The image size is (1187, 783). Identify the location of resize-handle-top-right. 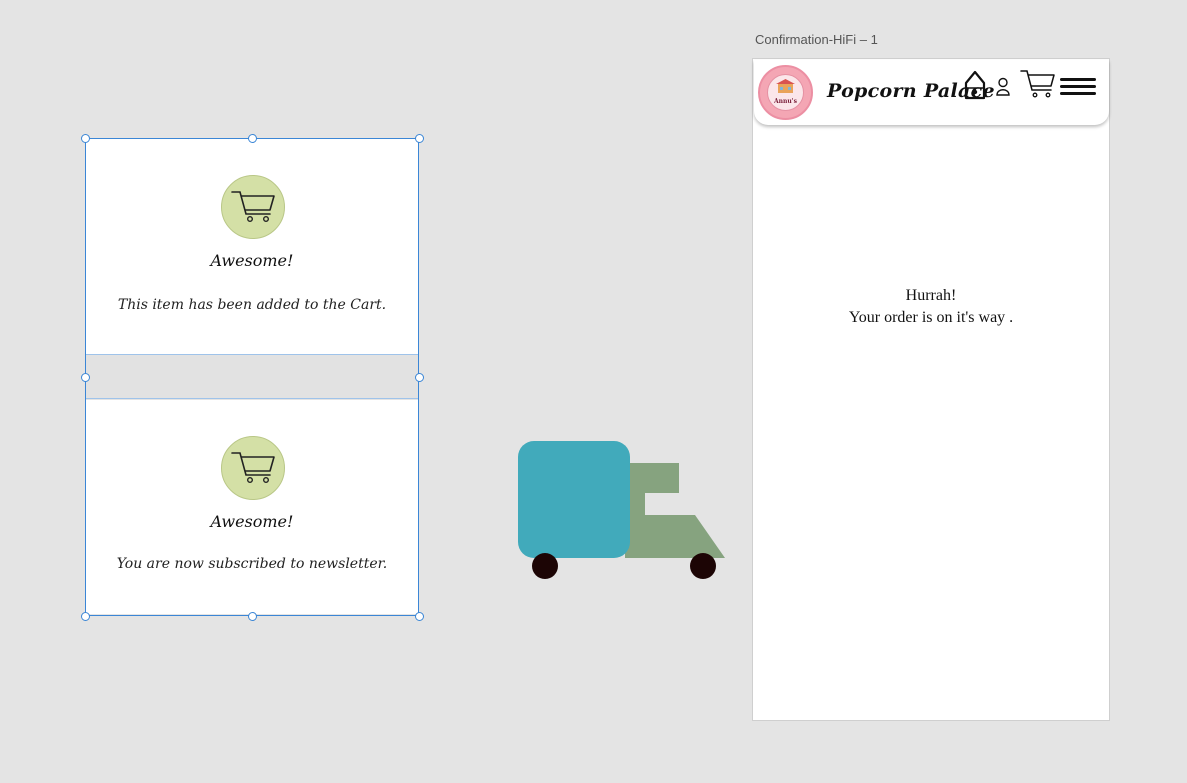
(419, 138).